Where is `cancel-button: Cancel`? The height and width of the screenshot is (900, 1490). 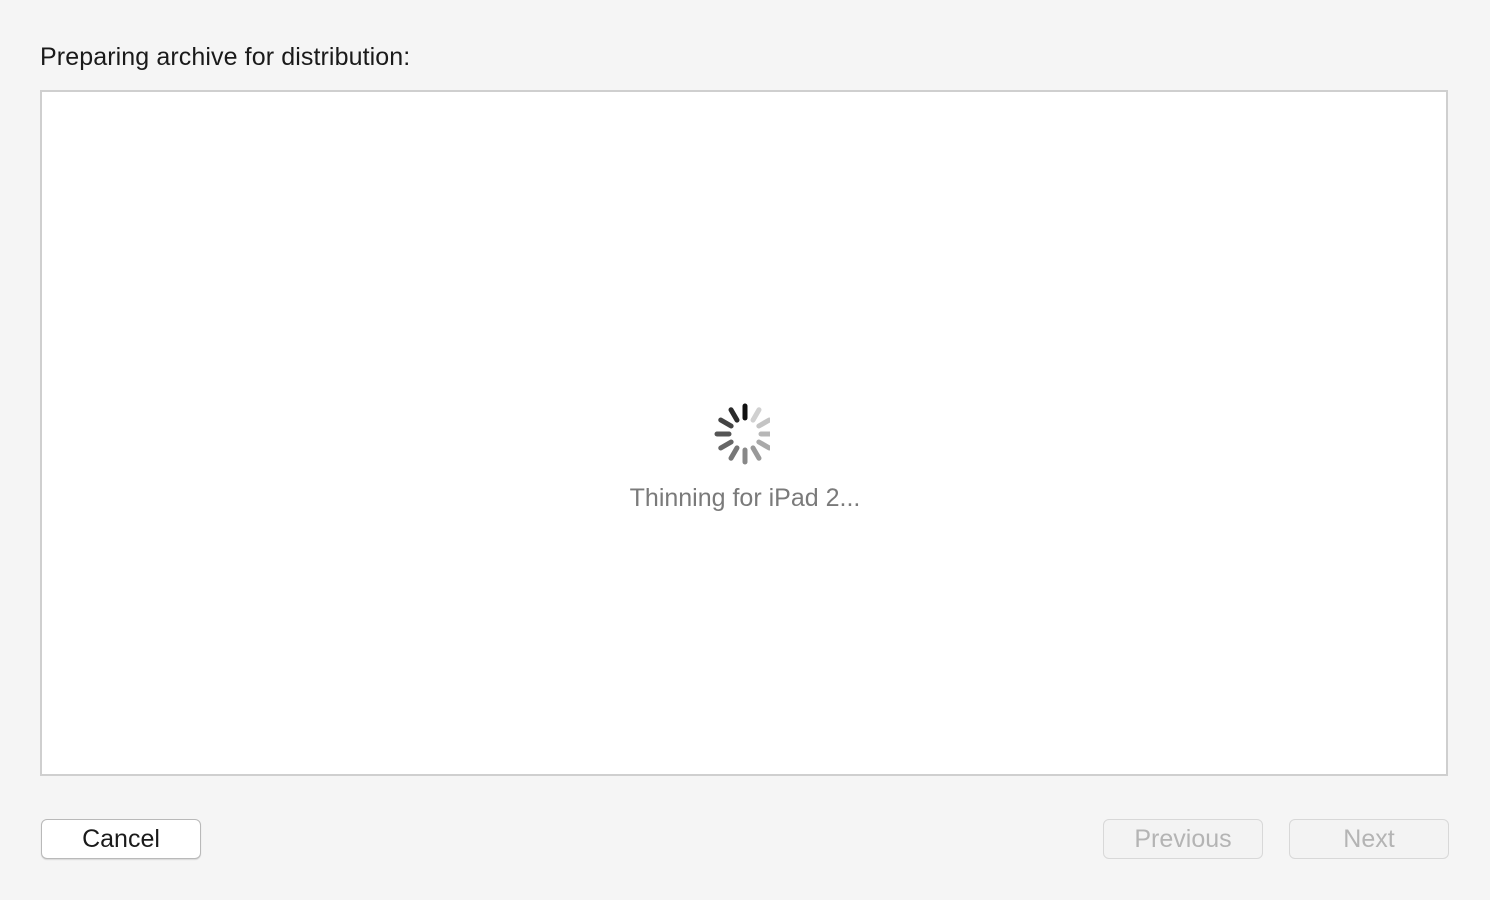
cancel-button: Cancel is located at coordinates (121, 839).